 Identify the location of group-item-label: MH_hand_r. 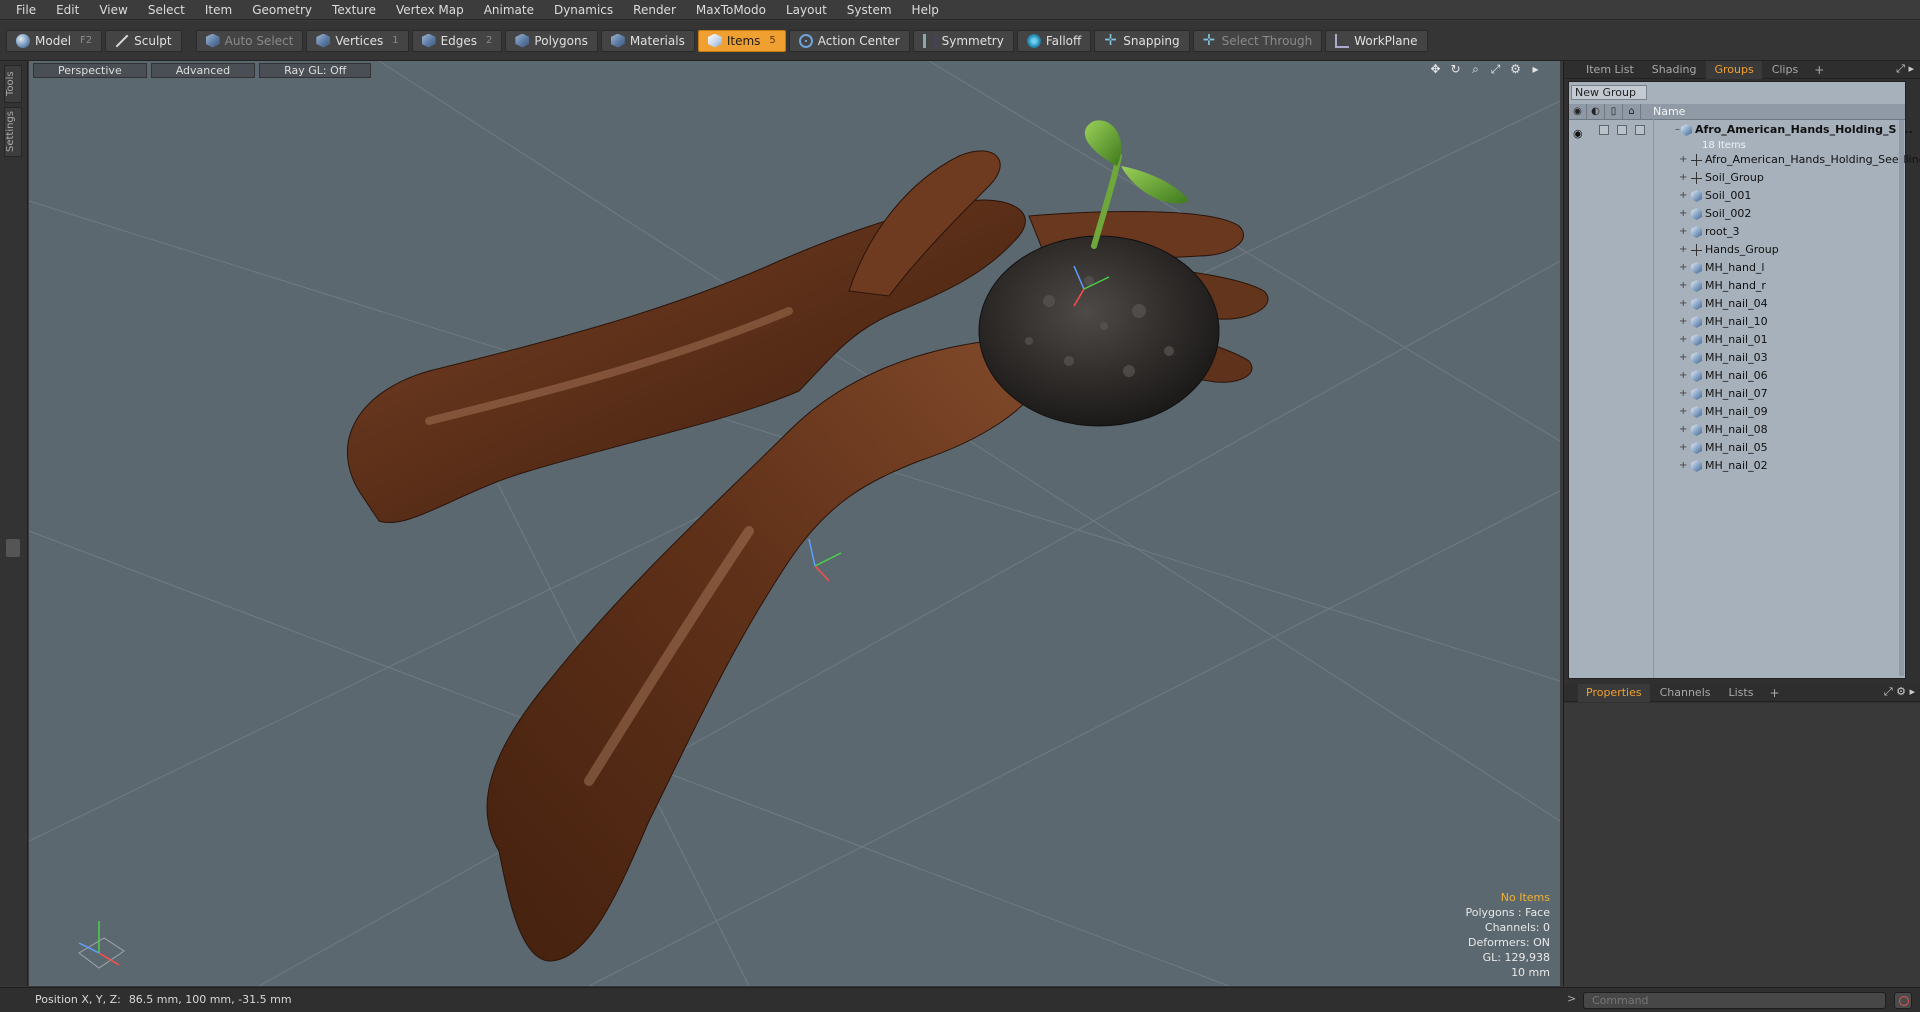
(1735, 285).